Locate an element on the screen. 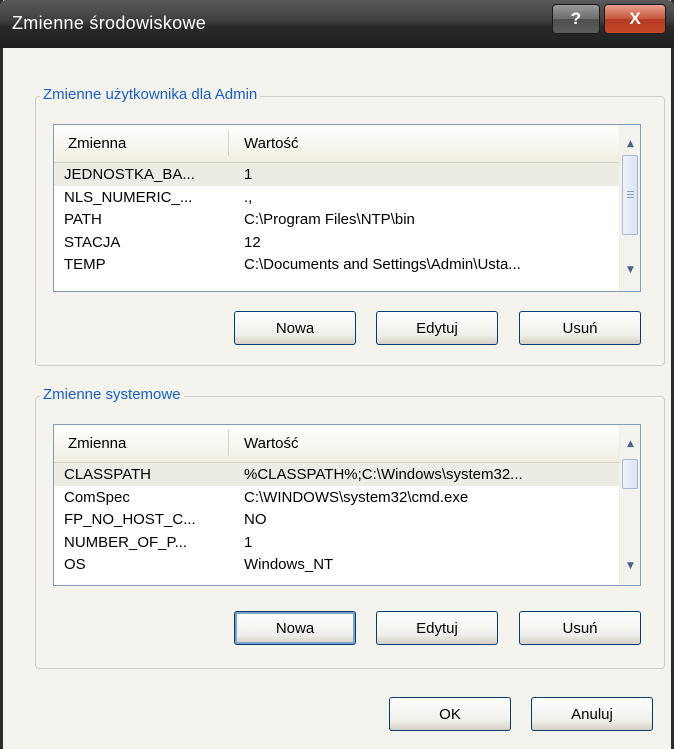 The width and height of the screenshot is (674, 749). list-item: PATH C:\Program Files\NTP\bin is located at coordinates (347, 219).